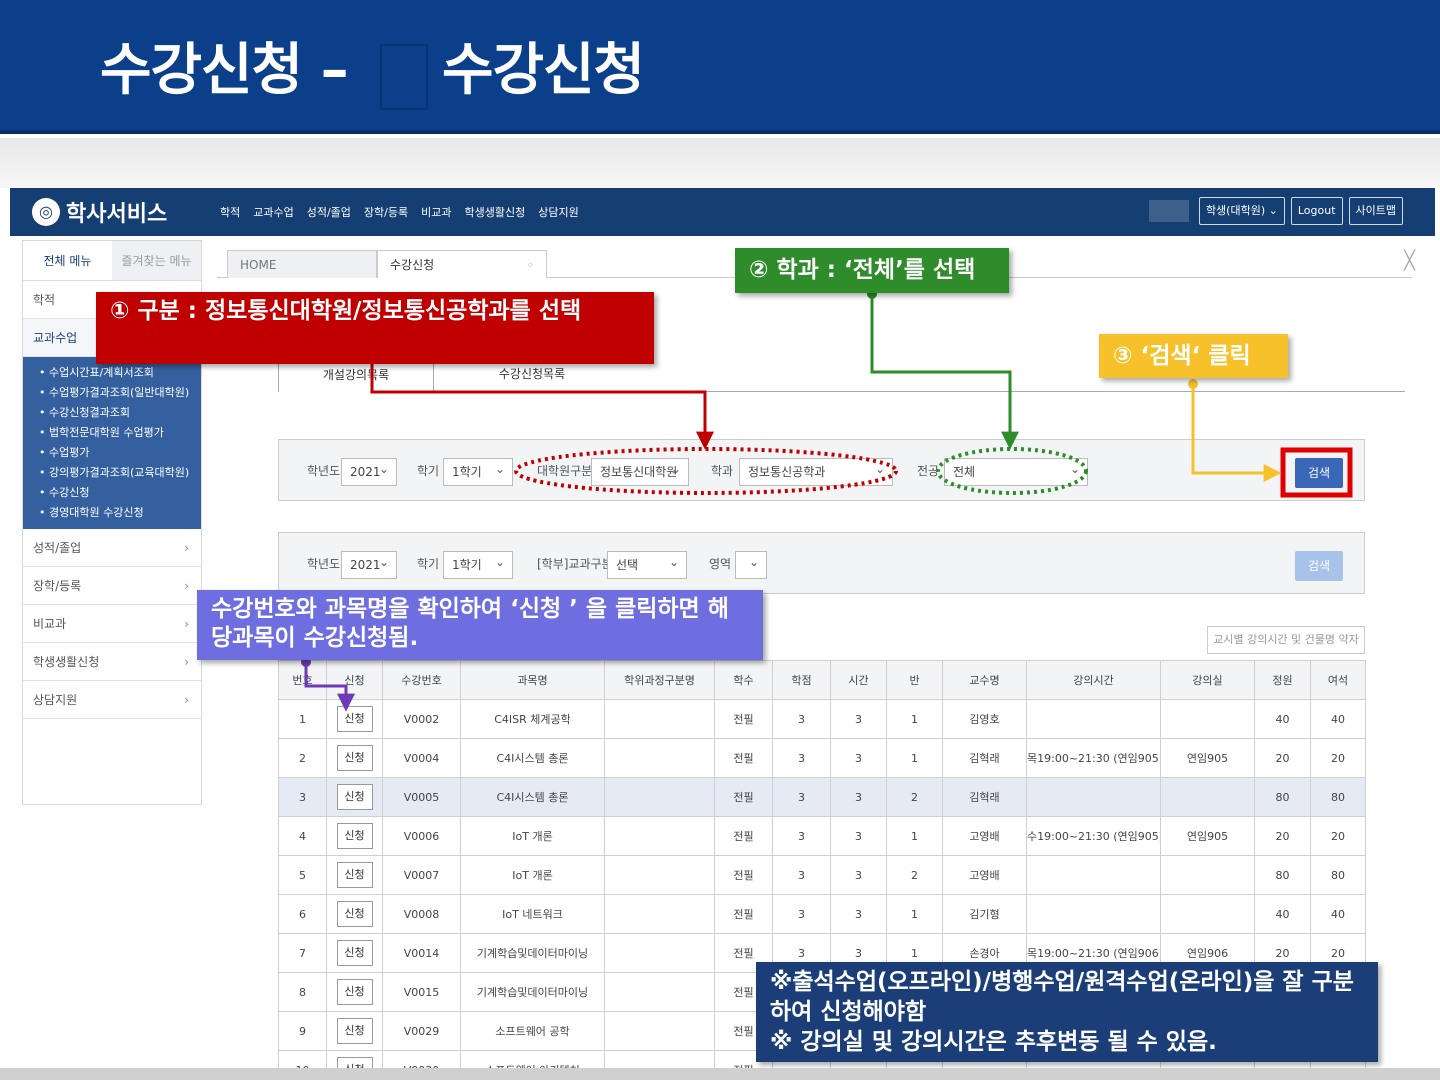  I want to click on column-header: 학수, so click(743, 680).